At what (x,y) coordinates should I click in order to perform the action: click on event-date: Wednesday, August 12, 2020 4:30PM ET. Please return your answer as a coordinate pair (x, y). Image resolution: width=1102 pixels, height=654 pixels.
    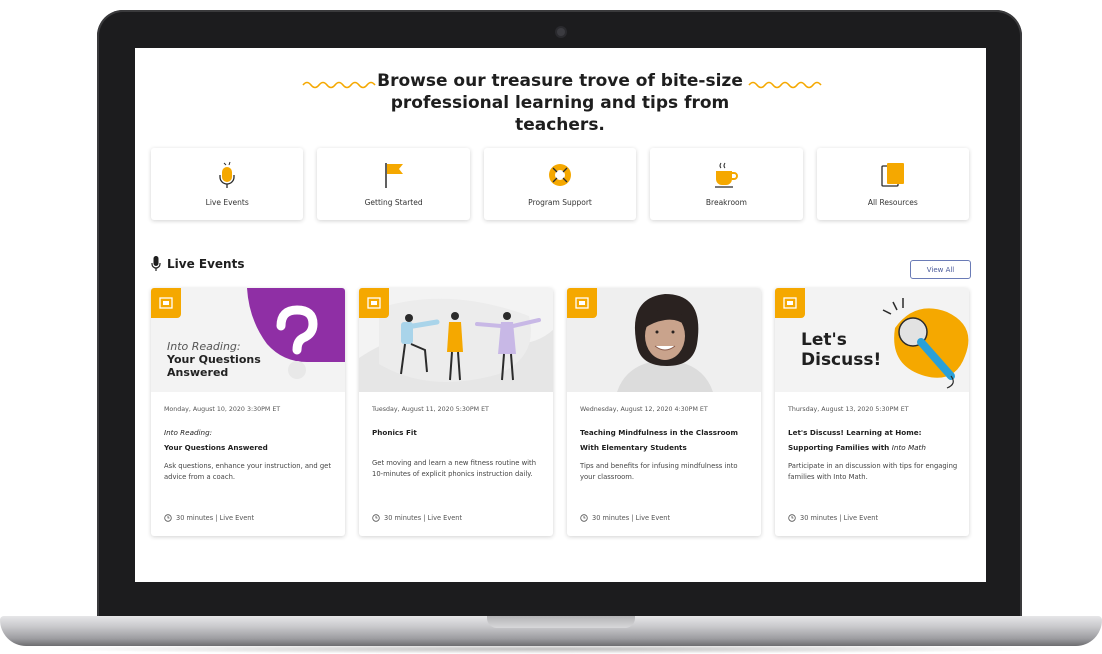
    Looking at the image, I should click on (644, 409).